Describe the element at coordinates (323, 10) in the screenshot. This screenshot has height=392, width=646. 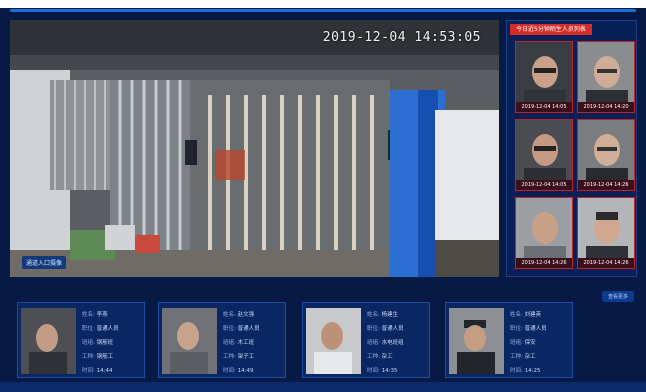
I see `header-line` at that location.